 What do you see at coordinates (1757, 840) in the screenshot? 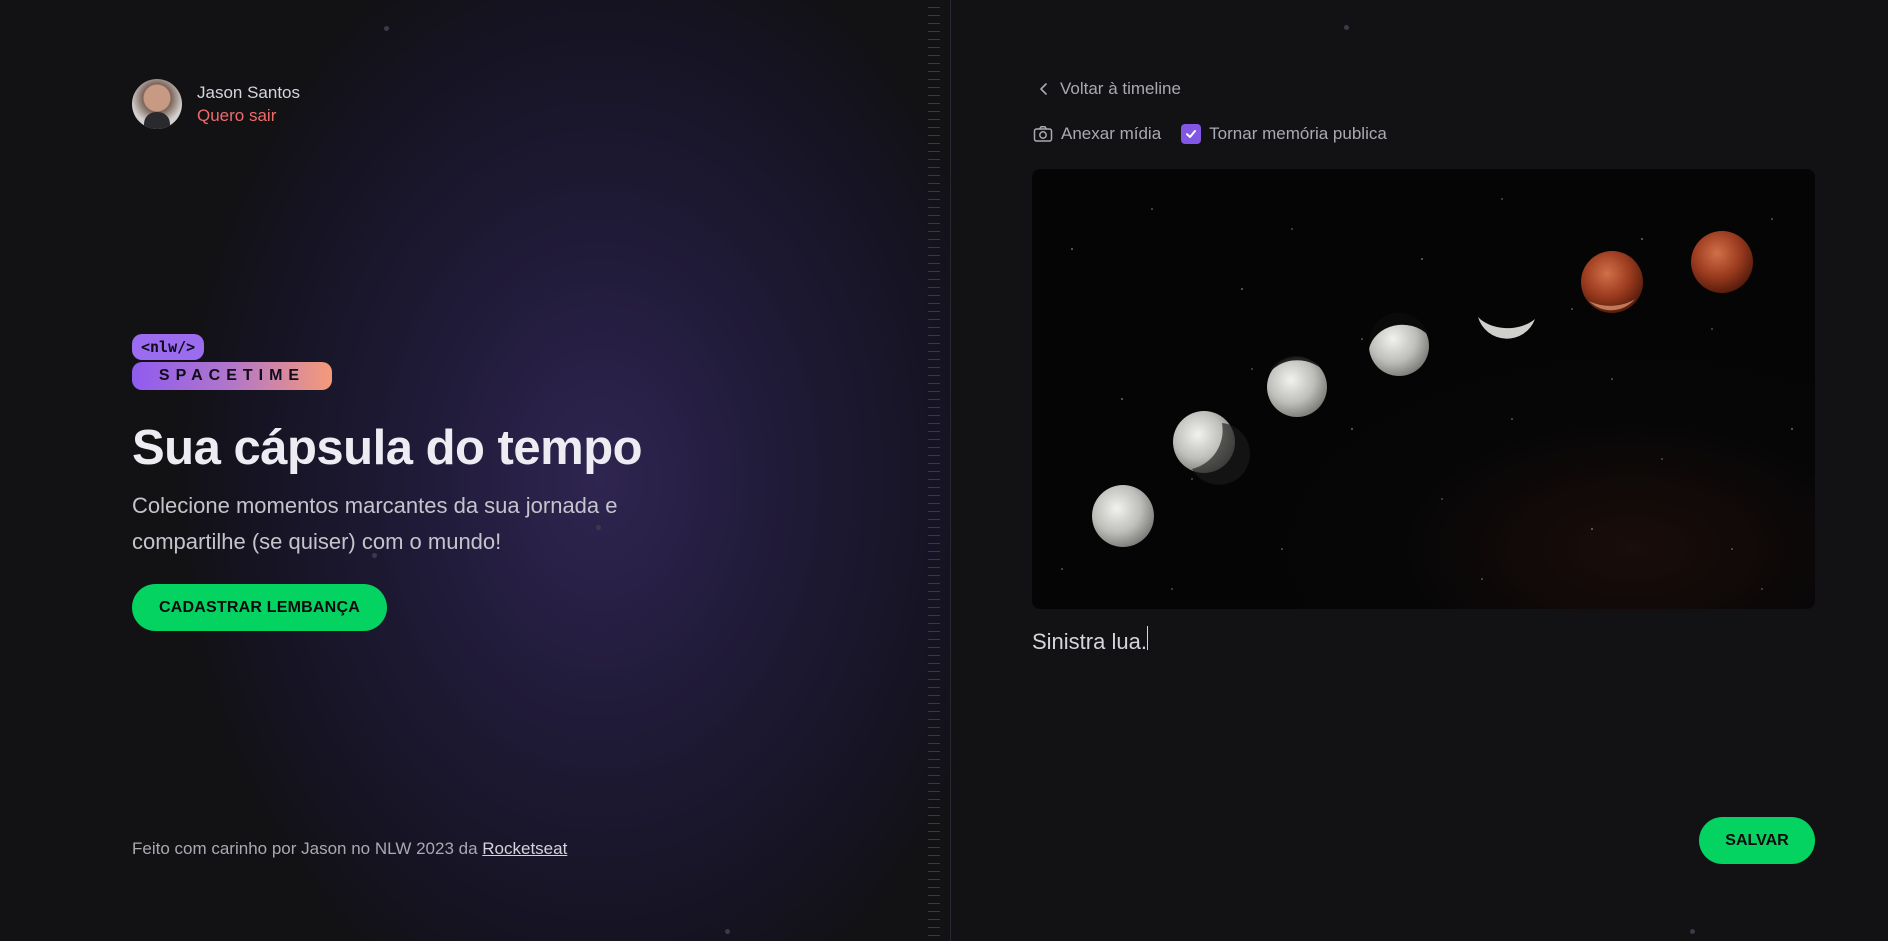
I see `save-button: SALVAR` at bounding box center [1757, 840].